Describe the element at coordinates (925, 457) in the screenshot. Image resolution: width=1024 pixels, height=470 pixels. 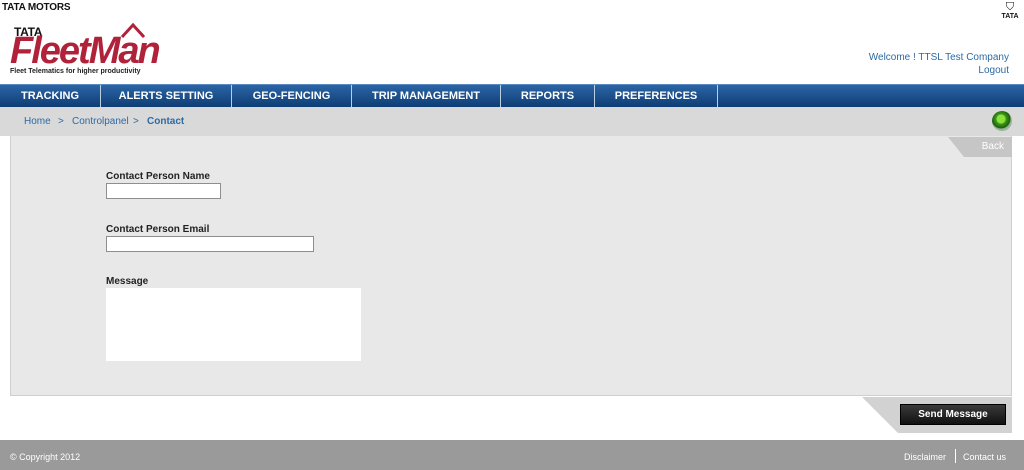
I see `disclaimer-link: Disclaimer` at that location.